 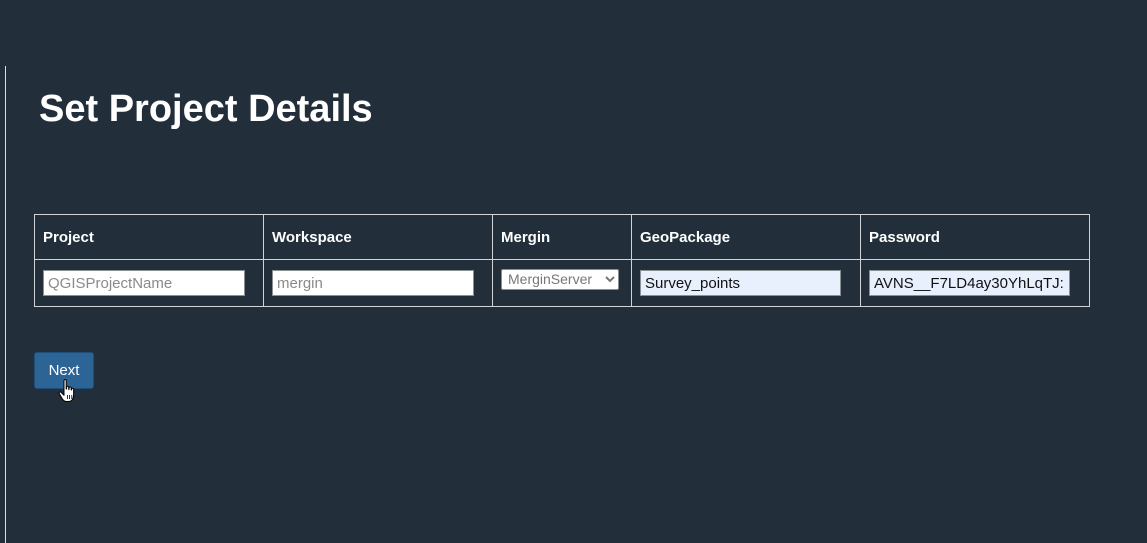 I want to click on table-input-row: MerginServer, so click(x=562, y=283).